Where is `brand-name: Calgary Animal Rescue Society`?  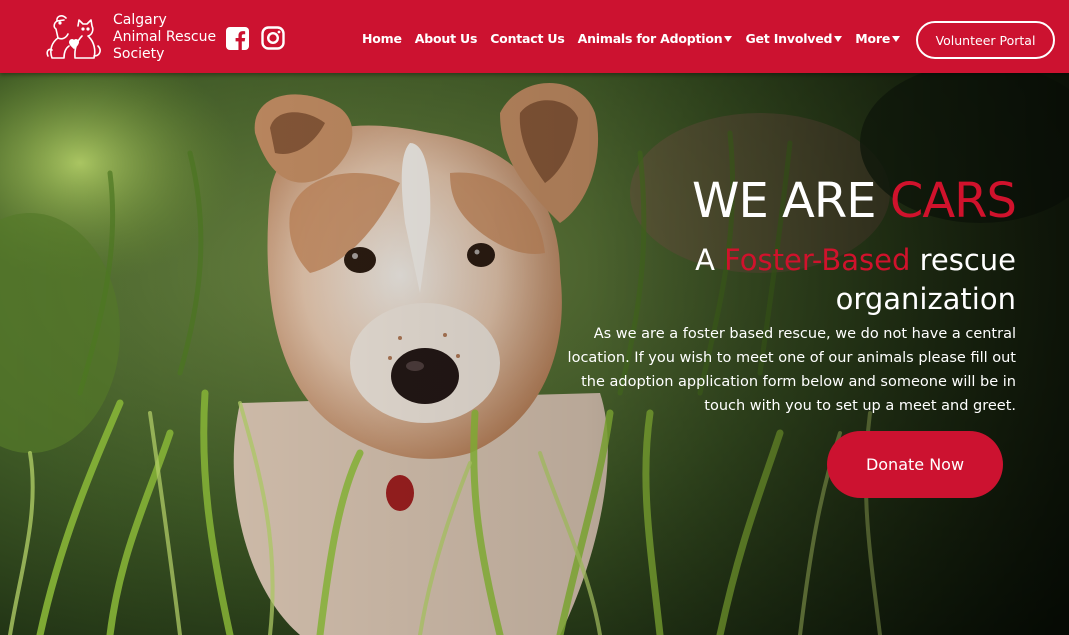
brand-name: Calgary Animal Rescue Society is located at coordinates (164, 37).